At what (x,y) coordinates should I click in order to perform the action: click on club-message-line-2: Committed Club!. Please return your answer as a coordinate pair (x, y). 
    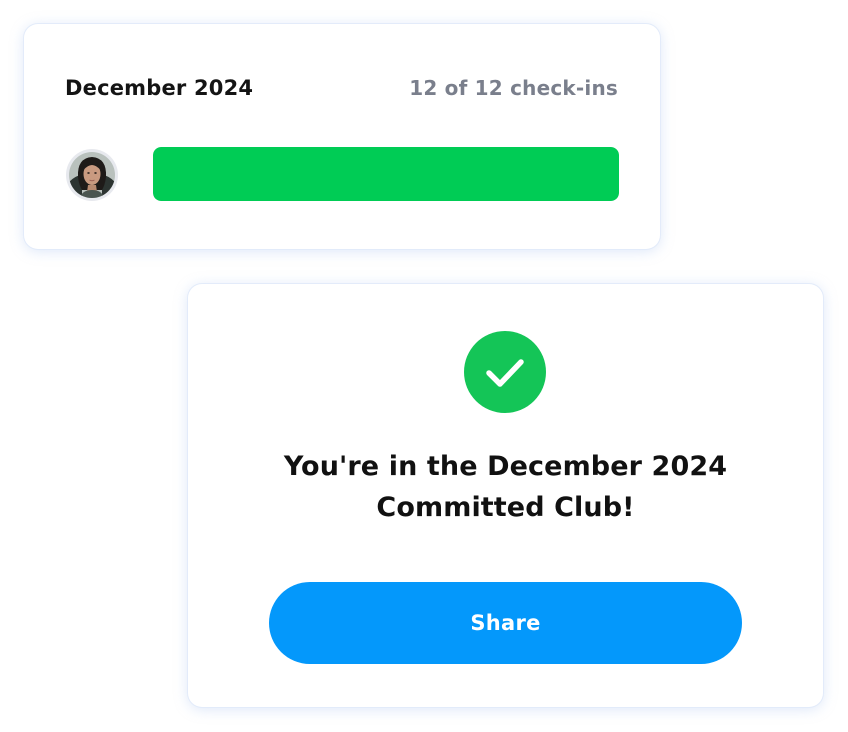
    Looking at the image, I should click on (505, 507).